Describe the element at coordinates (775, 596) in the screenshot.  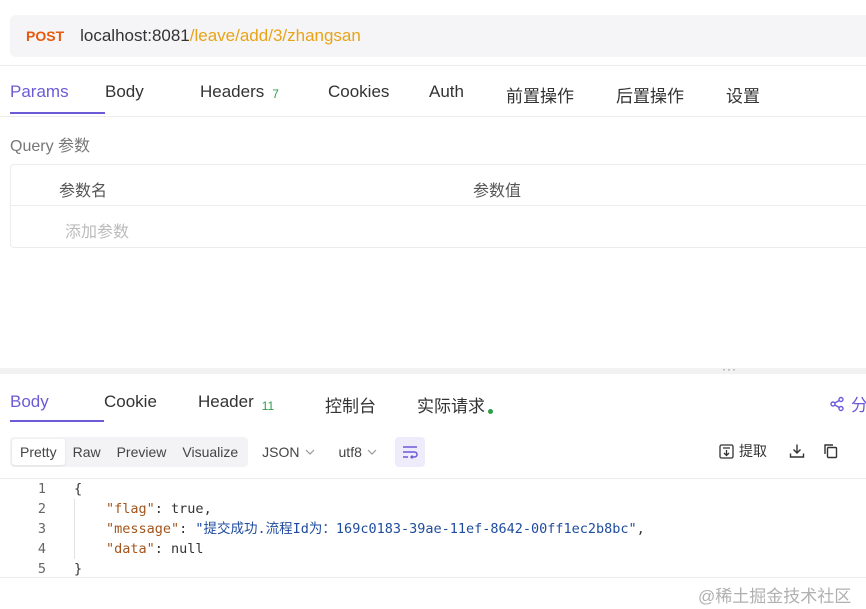
I see `watermark: @稀土掘金技术社区` at that location.